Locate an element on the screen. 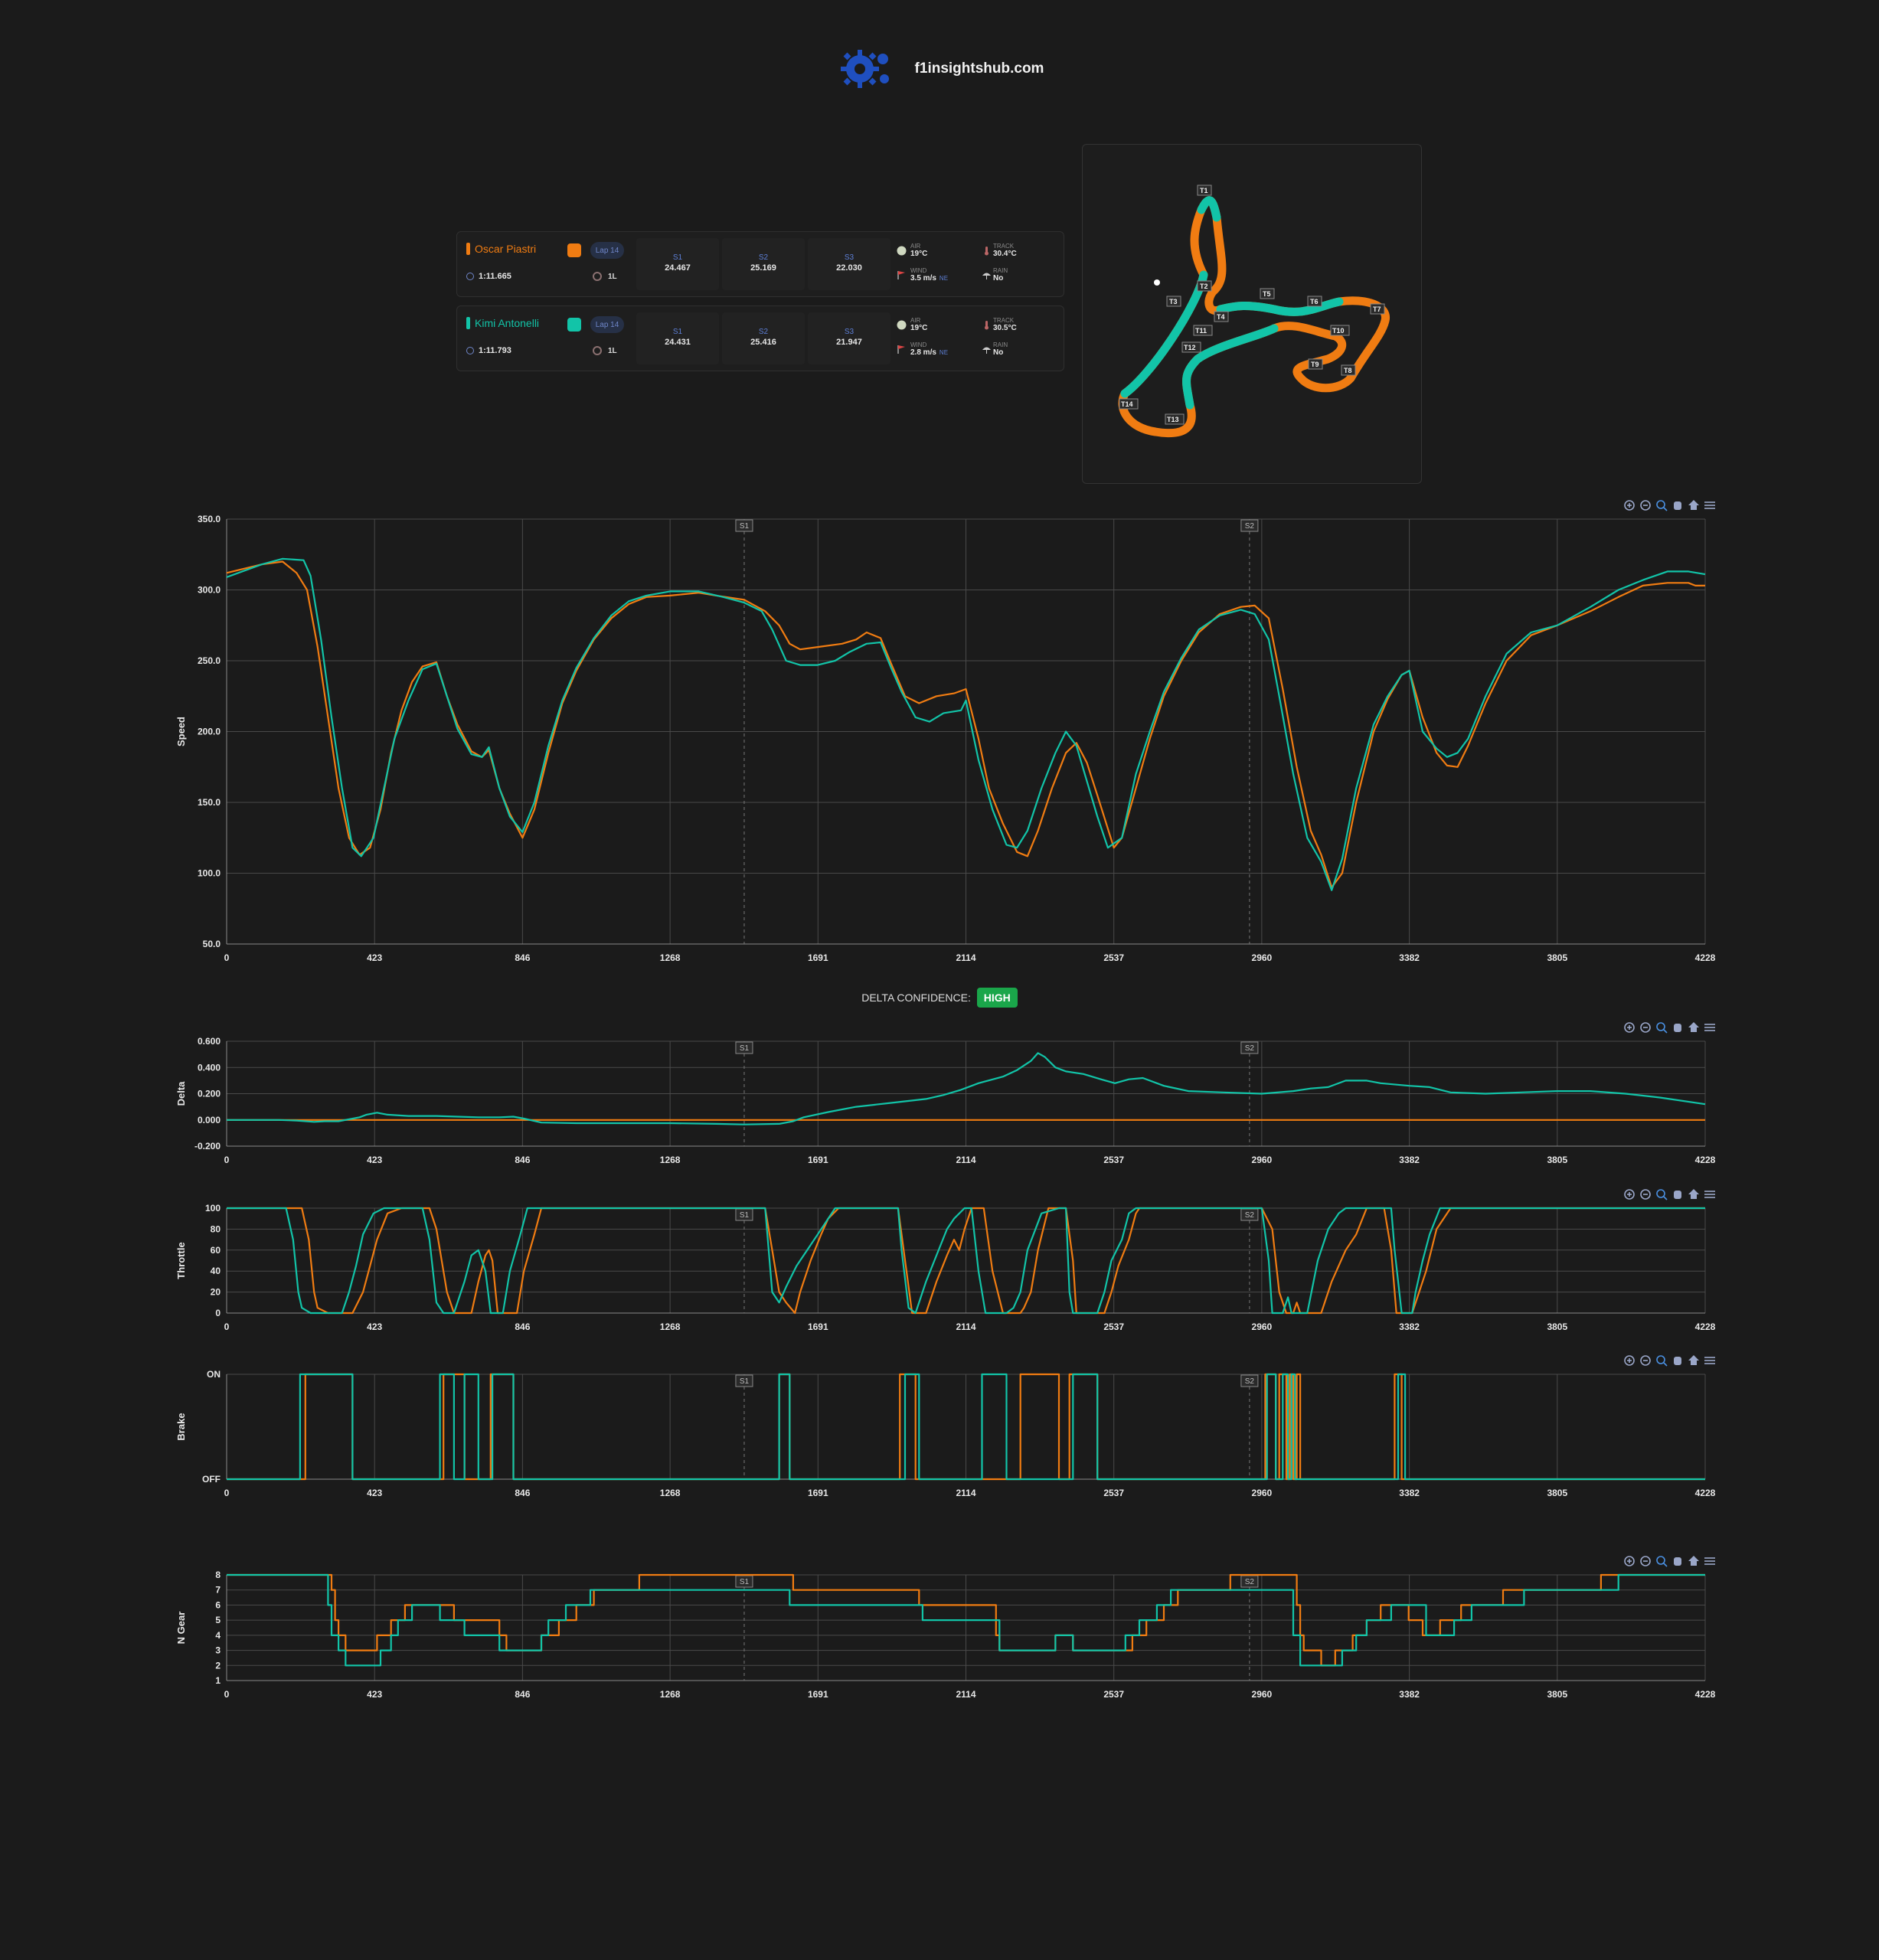  sector-time: 22.030 is located at coordinates (849, 268).